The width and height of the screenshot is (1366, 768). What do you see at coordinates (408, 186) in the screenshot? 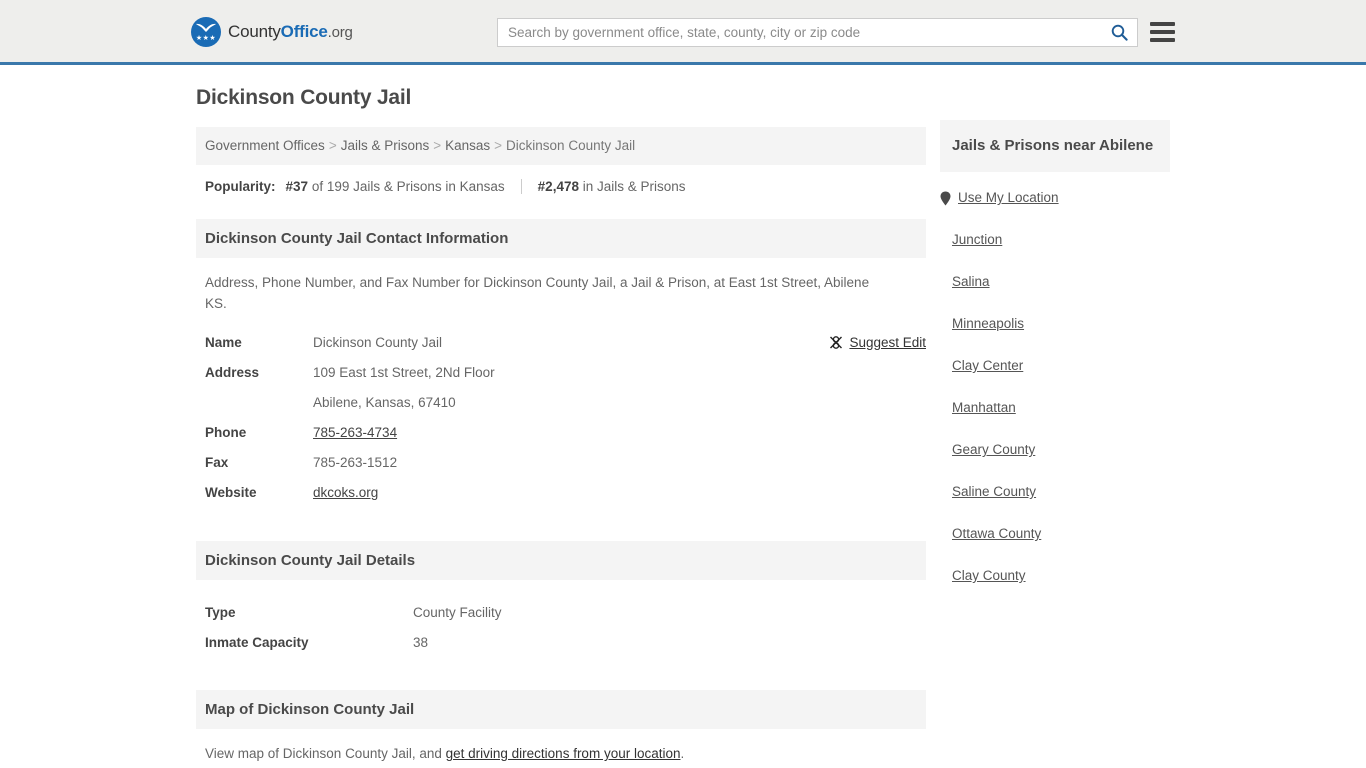
I see `popularity-state-text: of 199 Jails & Prisons in Kansas` at bounding box center [408, 186].